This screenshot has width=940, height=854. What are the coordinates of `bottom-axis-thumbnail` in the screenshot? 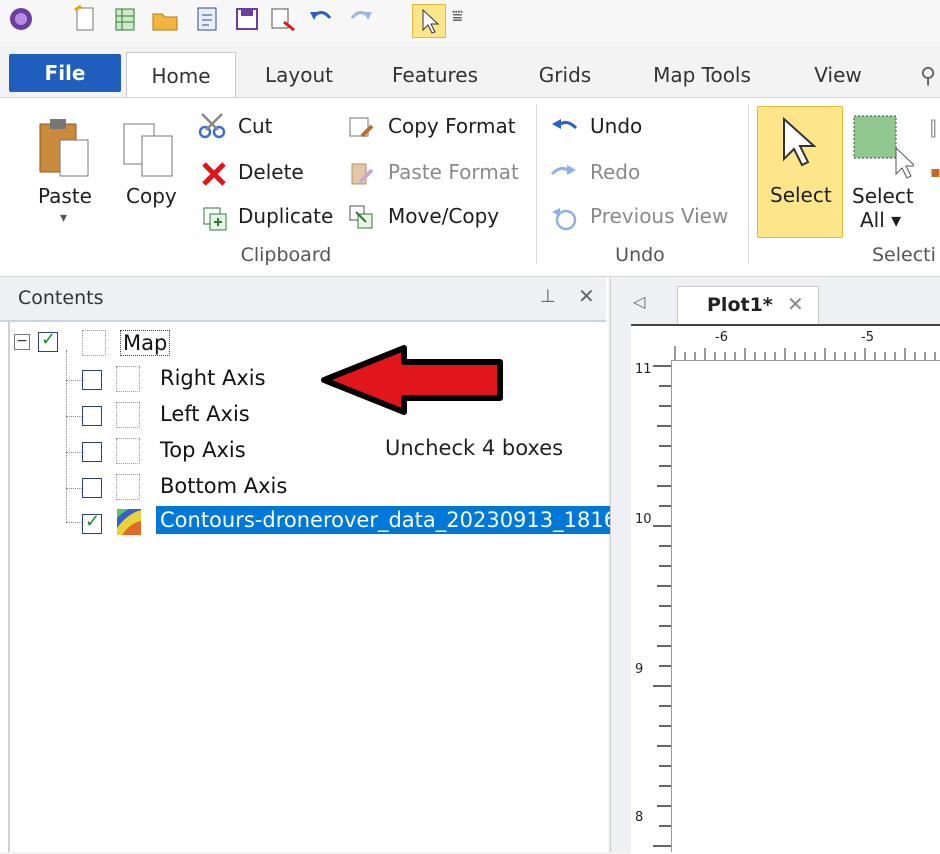 It's located at (128, 487).